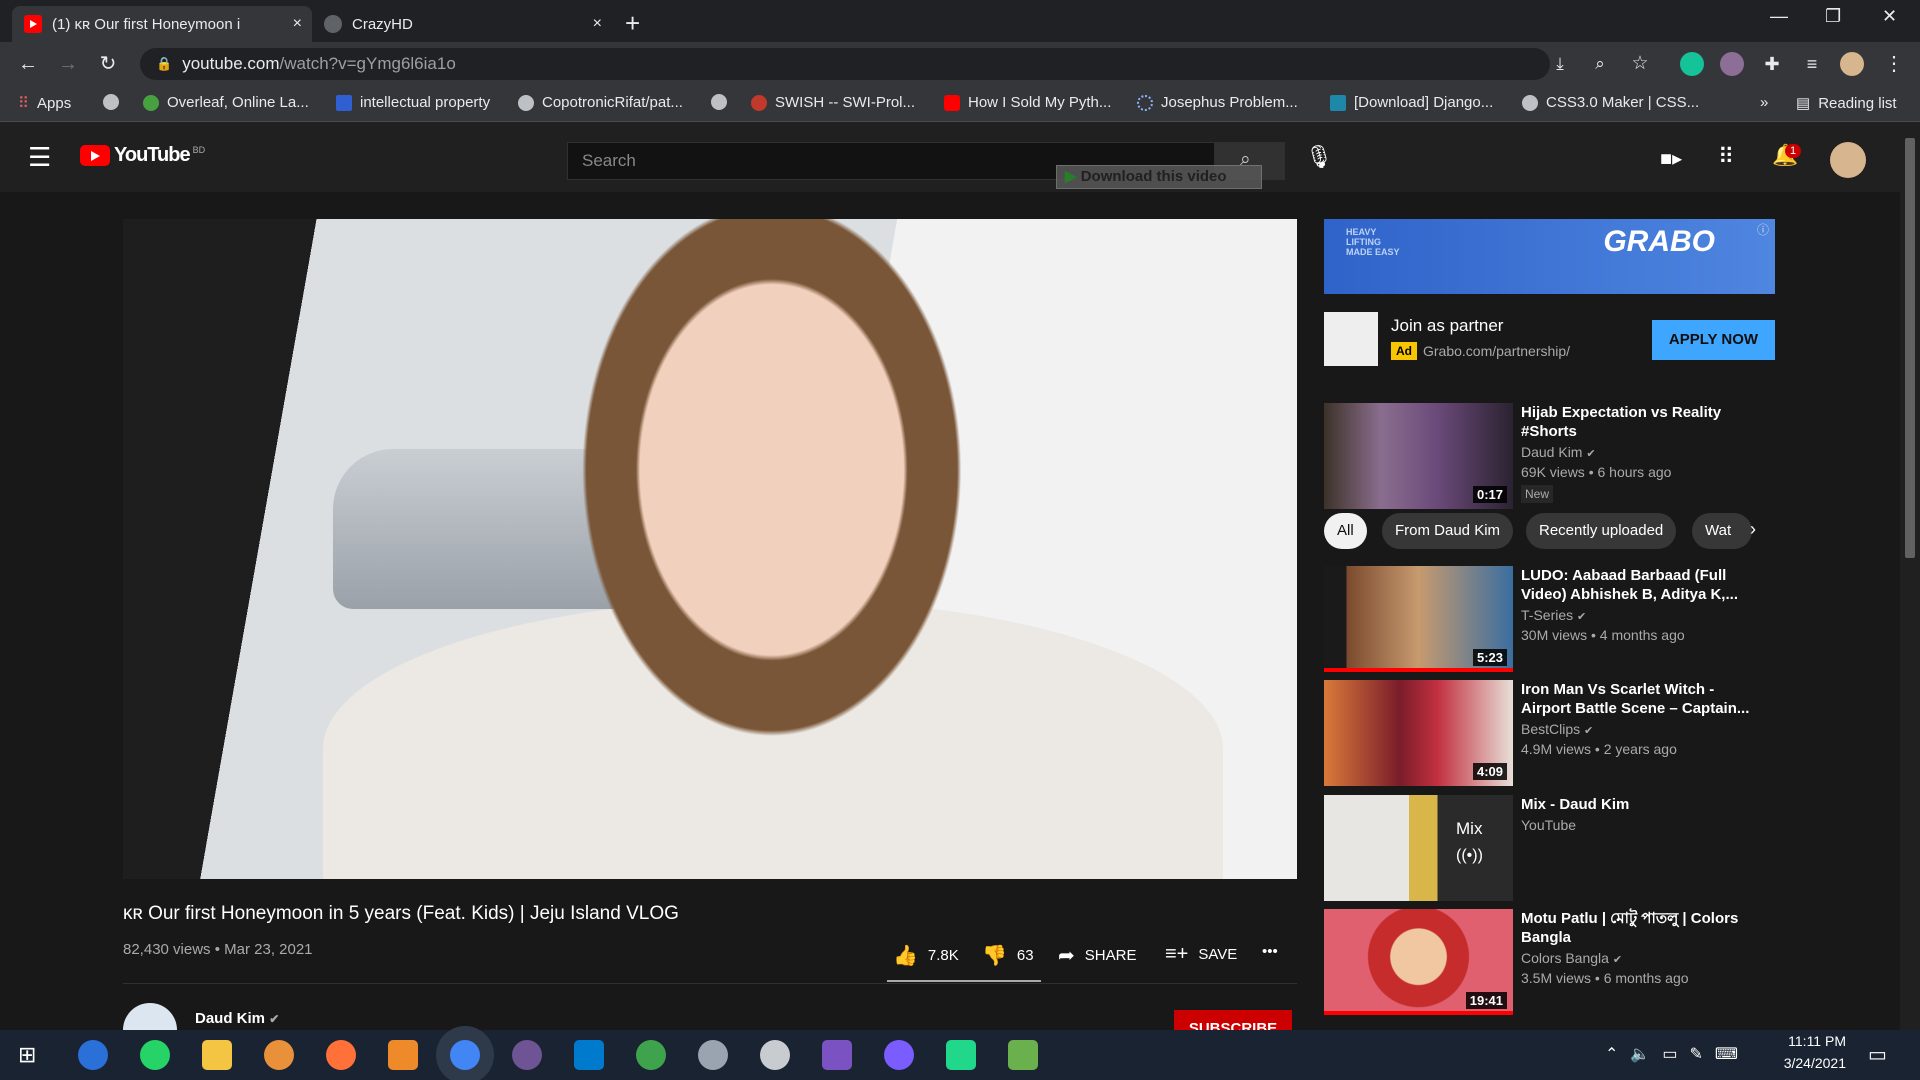 The image size is (1920, 1080). I want to click on chip-from-daud-kim: From Daud Kim, so click(1448, 531).